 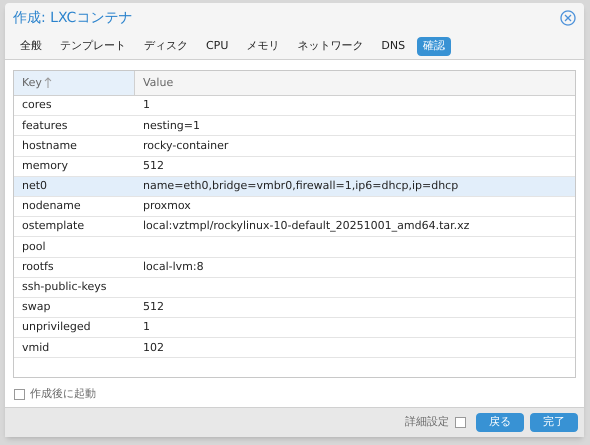 What do you see at coordinates (53, 226) in the screenshot?
I see `table-cell-text: ostemplate` at bounding box center [53, 226].